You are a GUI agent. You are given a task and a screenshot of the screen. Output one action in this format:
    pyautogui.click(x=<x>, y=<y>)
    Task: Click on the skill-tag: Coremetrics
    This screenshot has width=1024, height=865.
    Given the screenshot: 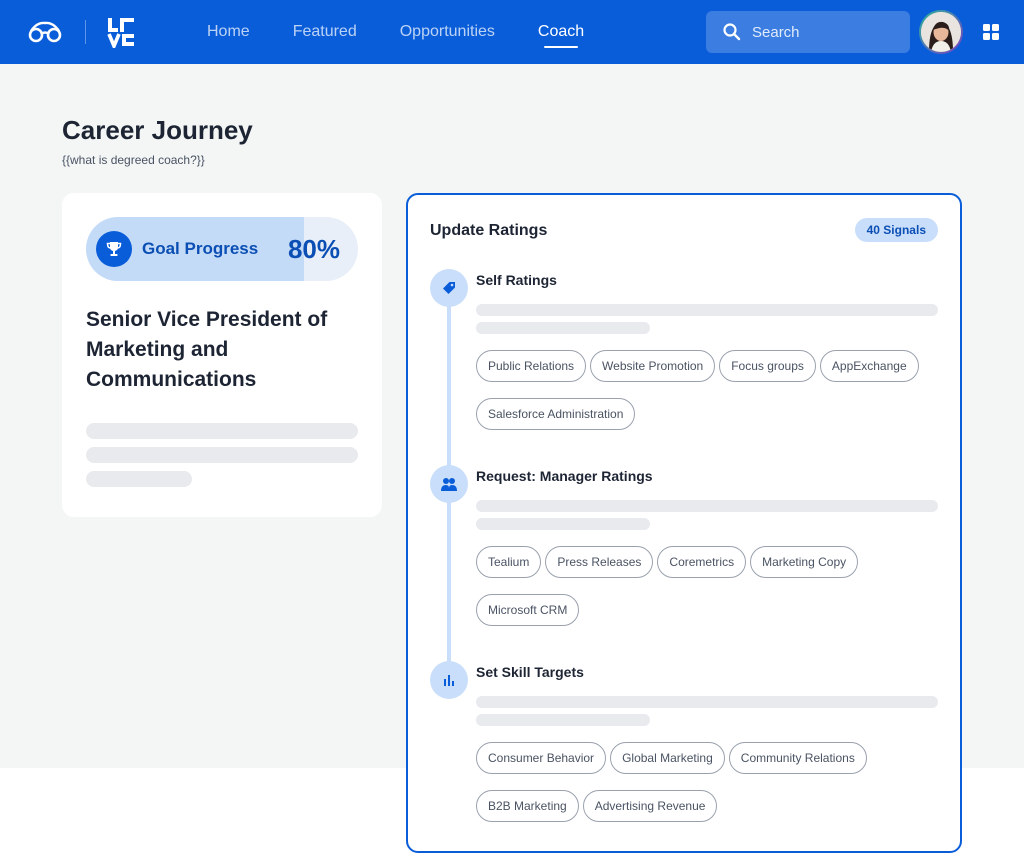 What is the action you would take?
    pyautogui.click(x=702, y=562)
    